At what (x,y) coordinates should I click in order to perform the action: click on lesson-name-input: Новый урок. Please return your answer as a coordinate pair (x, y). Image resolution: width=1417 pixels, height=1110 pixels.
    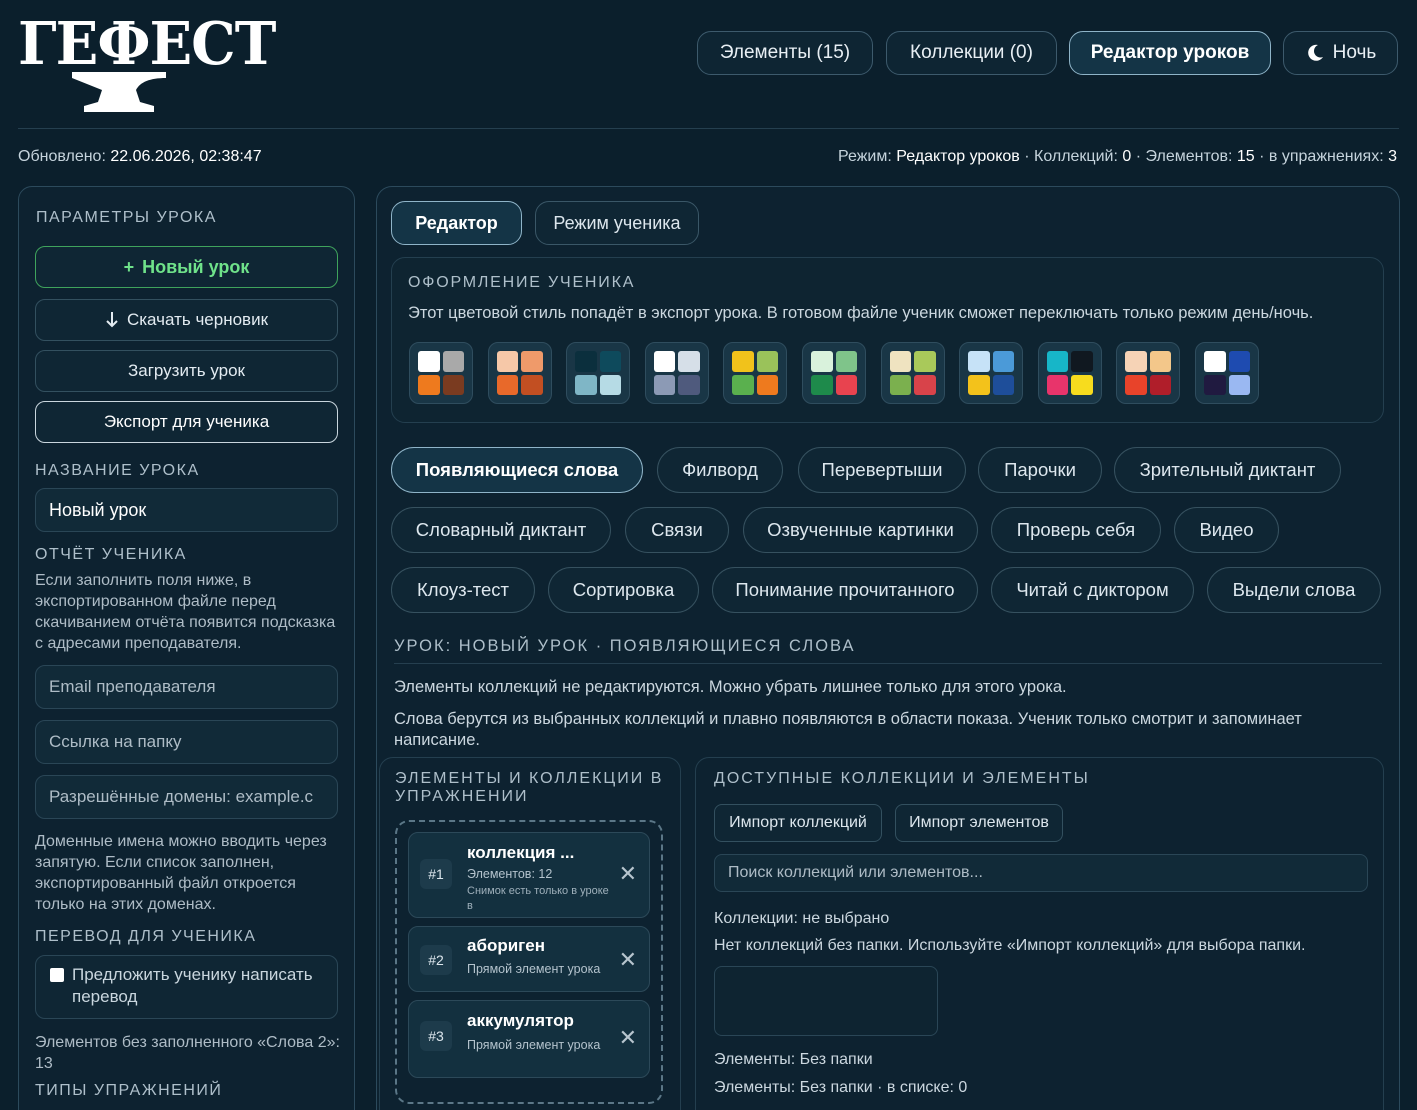
    Looking at the image, I should click on (186, 510).